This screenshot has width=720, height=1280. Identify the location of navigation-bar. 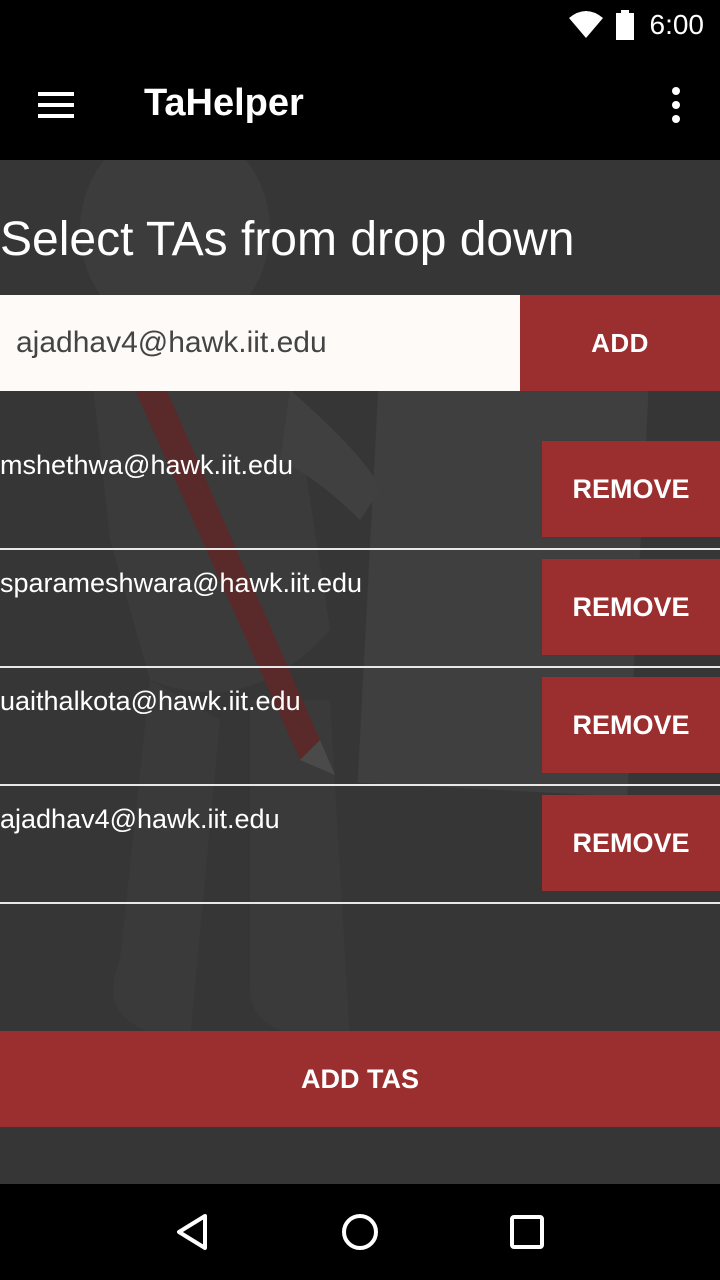
(360, 1232).